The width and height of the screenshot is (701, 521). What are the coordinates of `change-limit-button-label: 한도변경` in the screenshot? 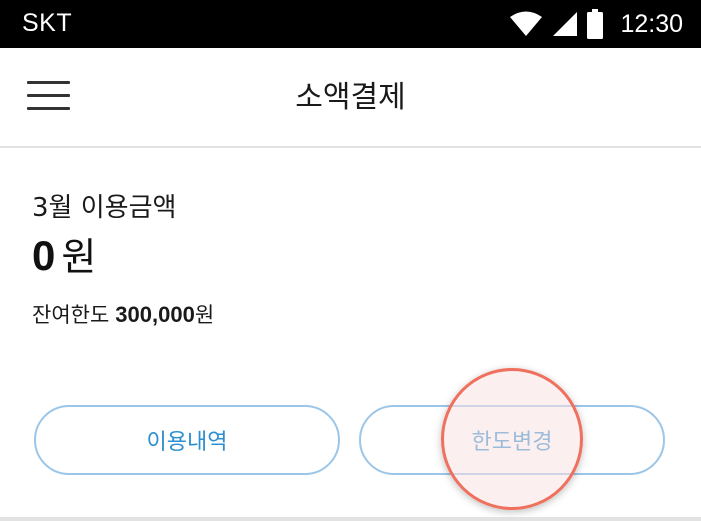 It's located at (512, 442).